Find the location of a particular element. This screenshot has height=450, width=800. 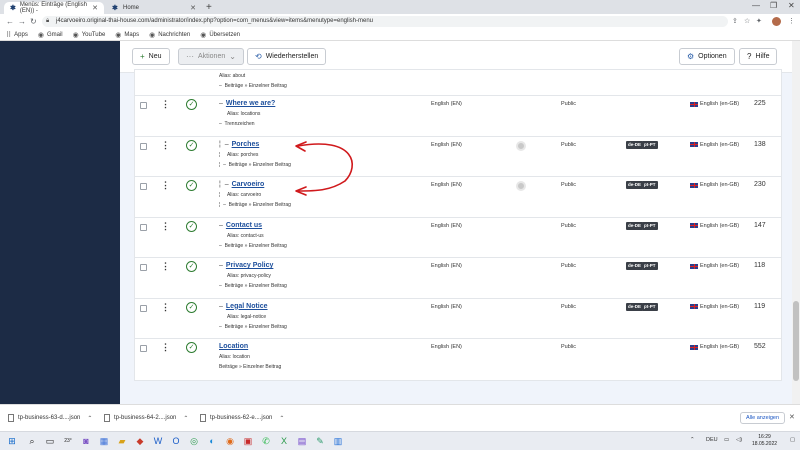

task-view-icon: ▭ is located at coordinates (50, 441).